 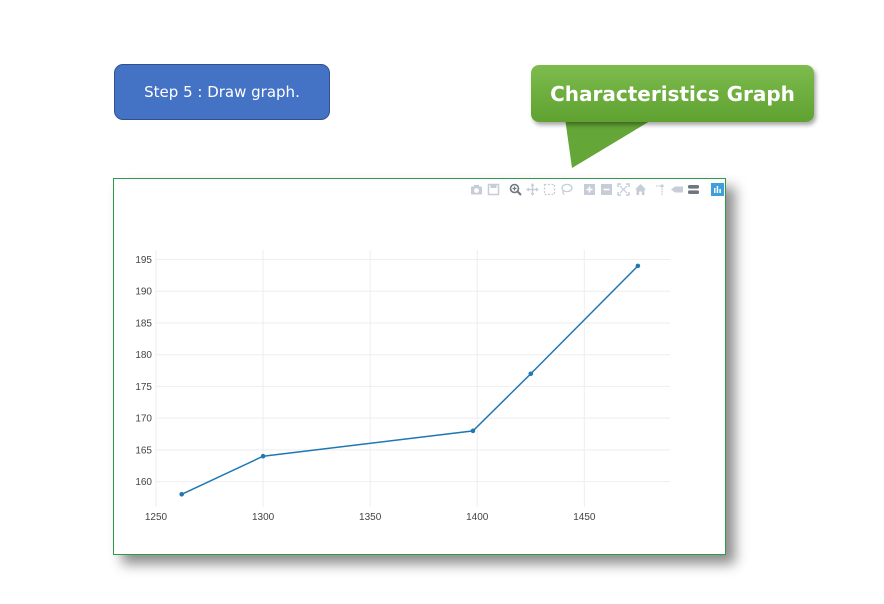 What do you see at coordinates (143, 482) in the screenshot?
I see `y-tick-label: 160` at bounding box center [143, 482].